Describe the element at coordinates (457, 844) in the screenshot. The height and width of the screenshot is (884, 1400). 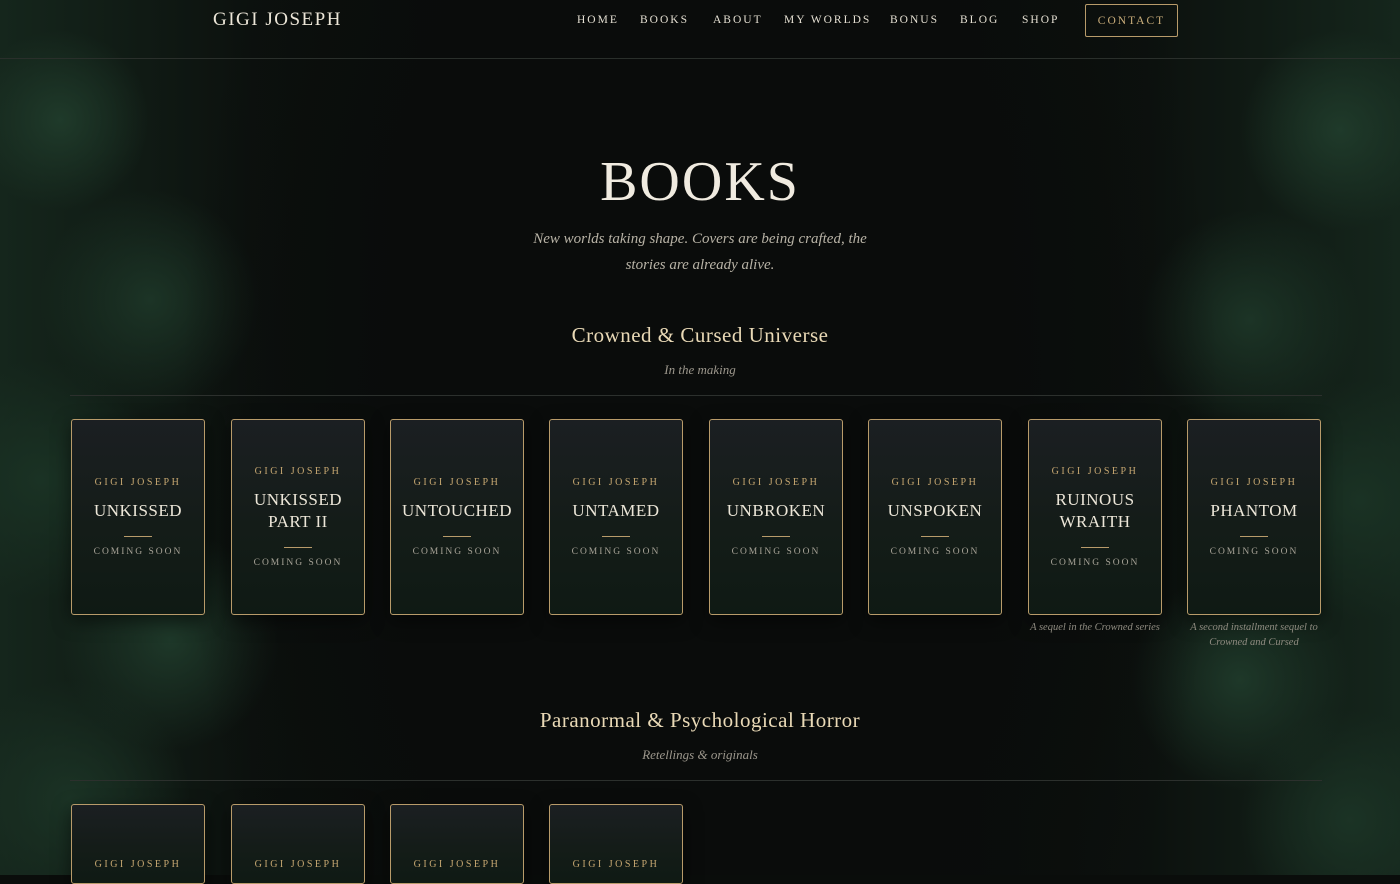
I see `book-card-horror-3: GIGI JOSEPH` at that location.